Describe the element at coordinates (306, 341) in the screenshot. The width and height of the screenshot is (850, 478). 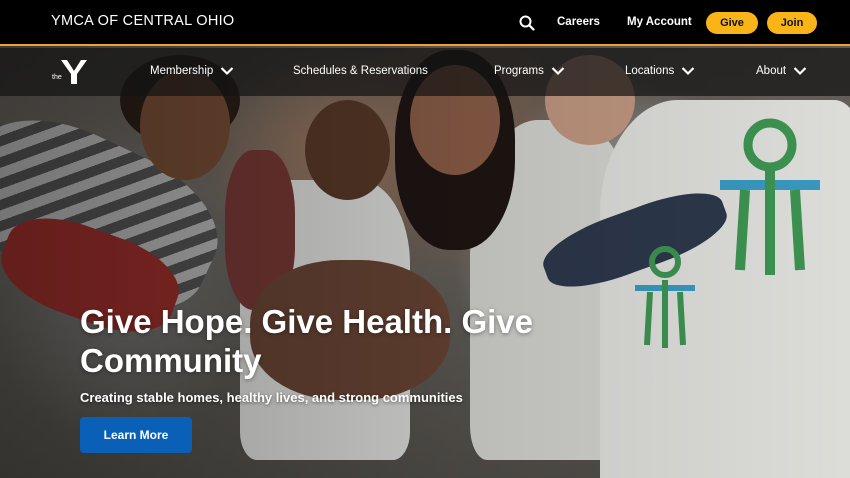
I see `hero-headline: Give Hope. Give Health. Give Community` at that location.